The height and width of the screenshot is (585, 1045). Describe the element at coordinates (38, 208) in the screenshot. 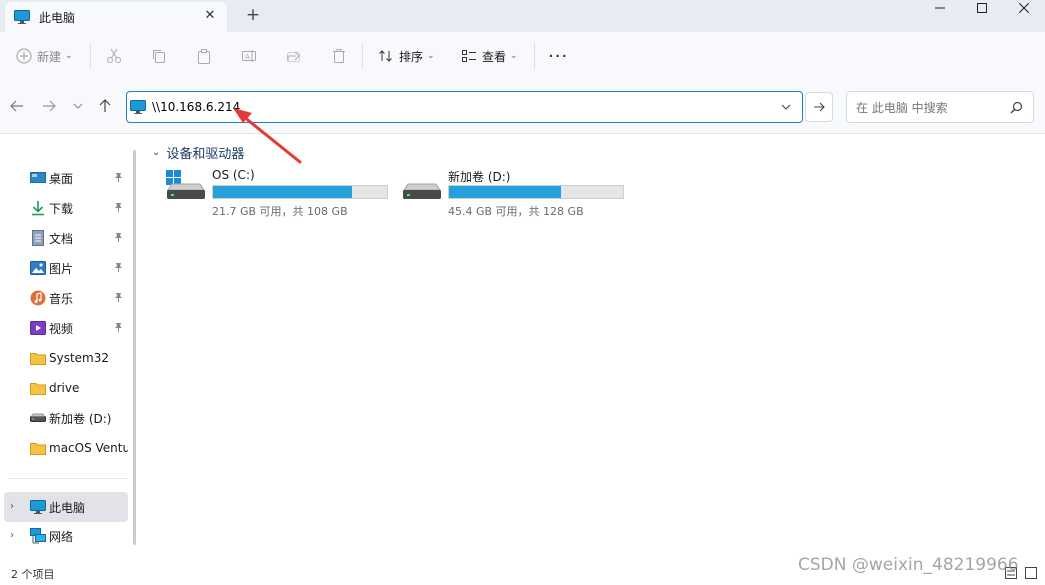

I see `download-icon` at that location.